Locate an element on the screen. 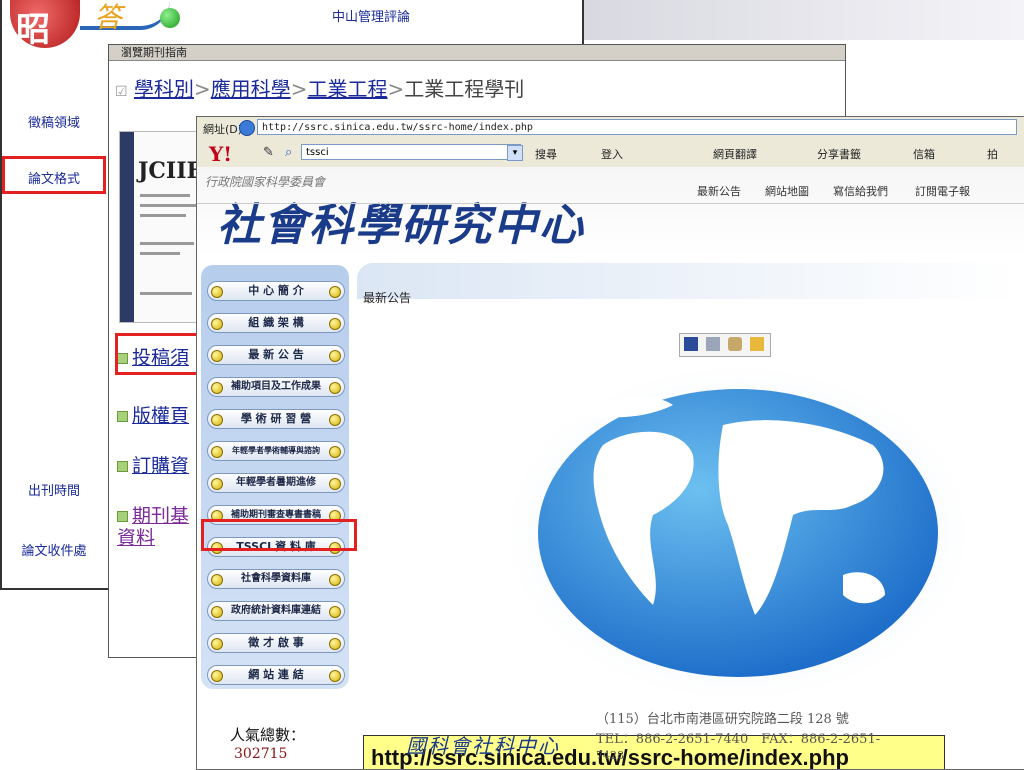 This screenshot has width=1024, height=770. nav-item-label: 學 術 研 習 營 is located at coordinates (276, 418).